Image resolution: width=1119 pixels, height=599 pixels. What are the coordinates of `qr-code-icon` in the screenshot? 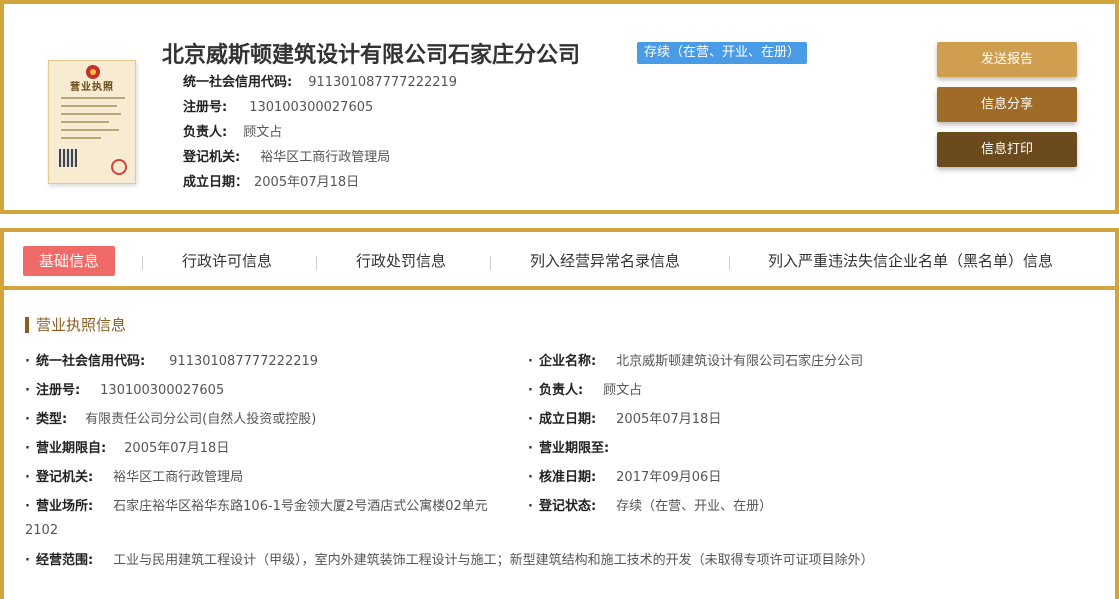 It's located at (68, 158).